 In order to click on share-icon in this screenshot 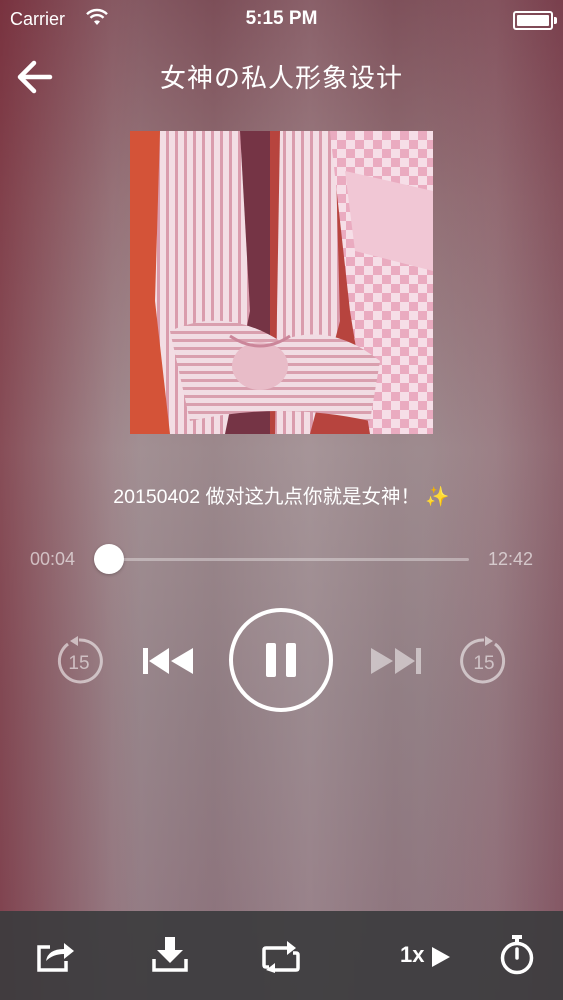, I will do `click(55, 957)`.